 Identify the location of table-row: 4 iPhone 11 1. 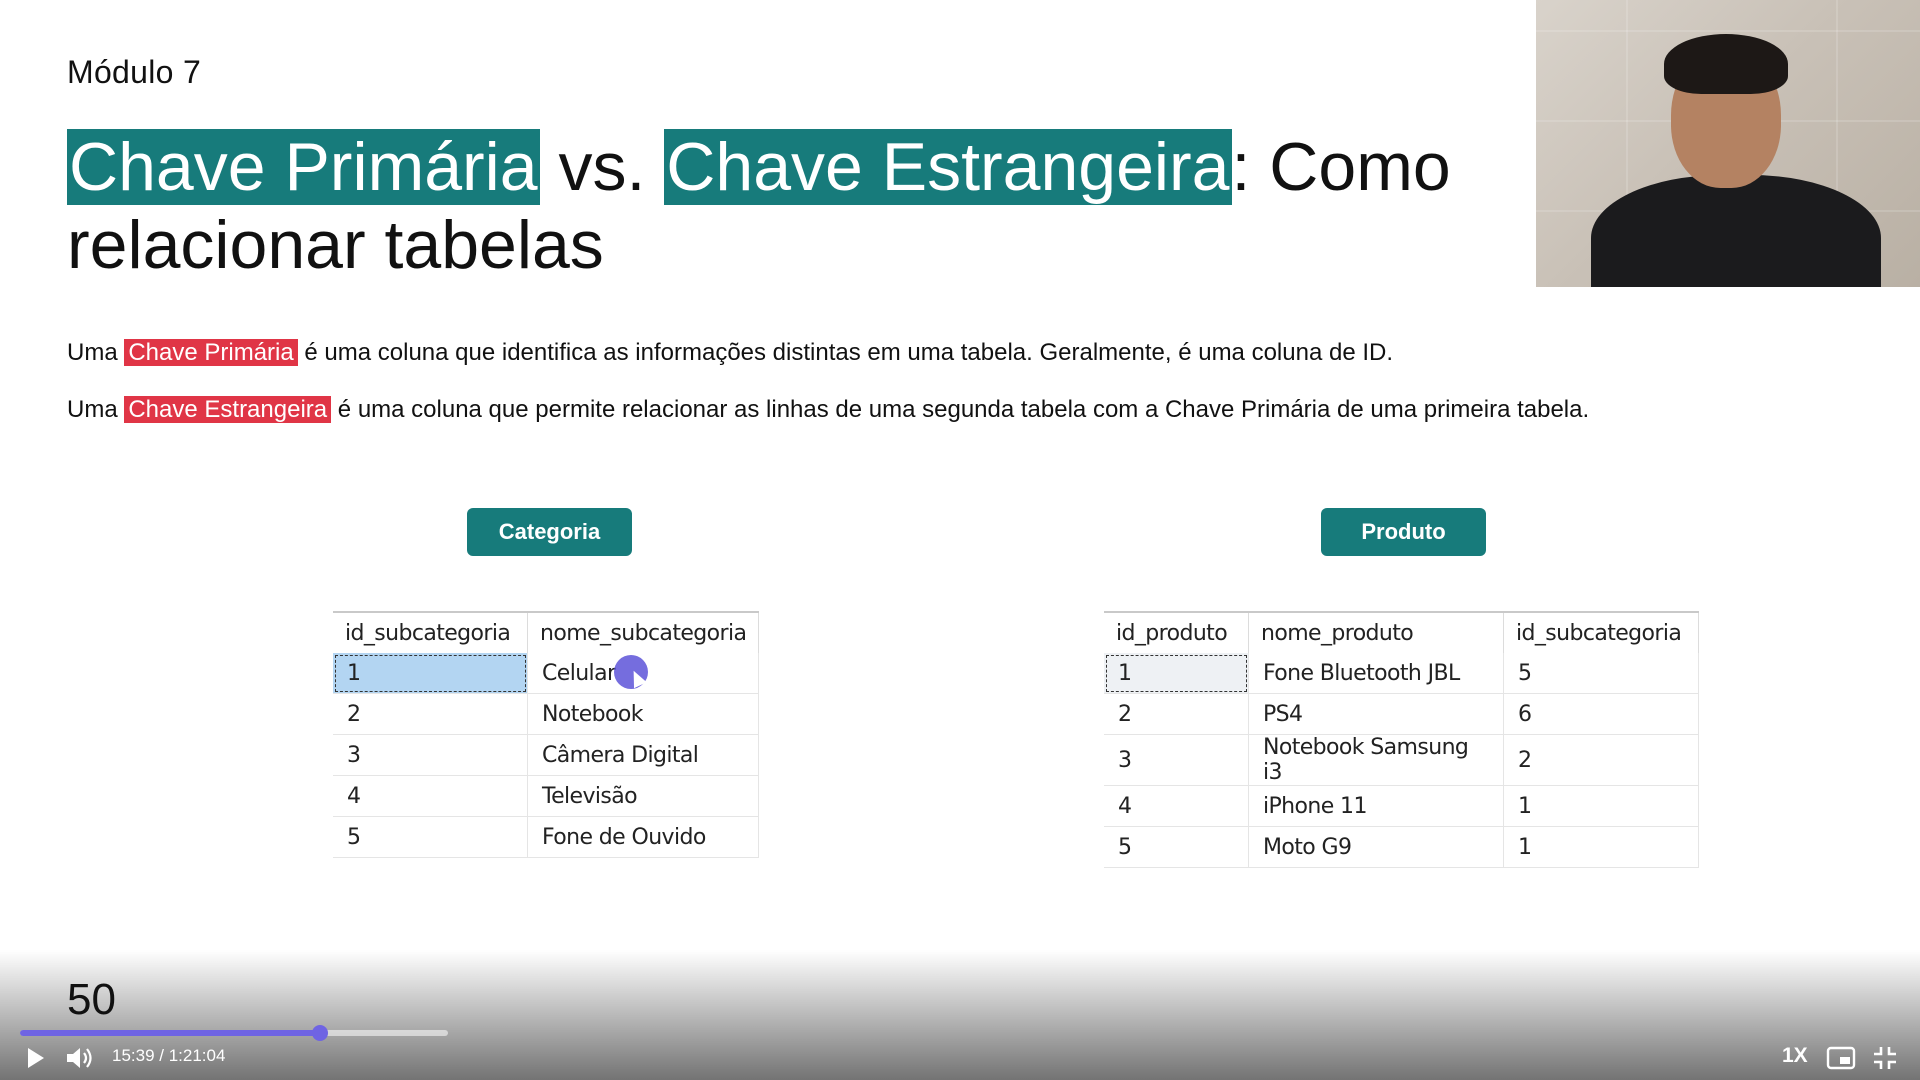
(1401, 806).